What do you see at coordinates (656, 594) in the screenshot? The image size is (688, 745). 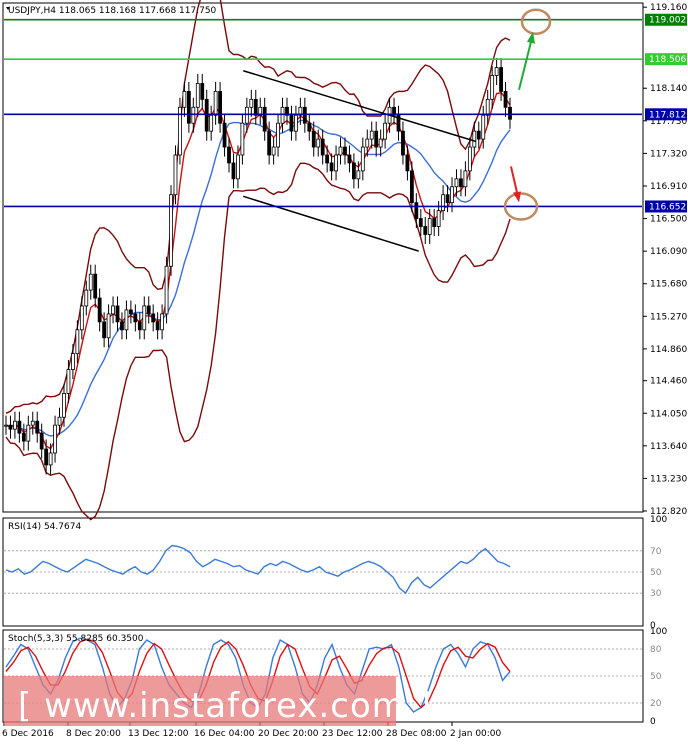 I see `rsi-tick-label: 30` at bounding box center [656, 594].